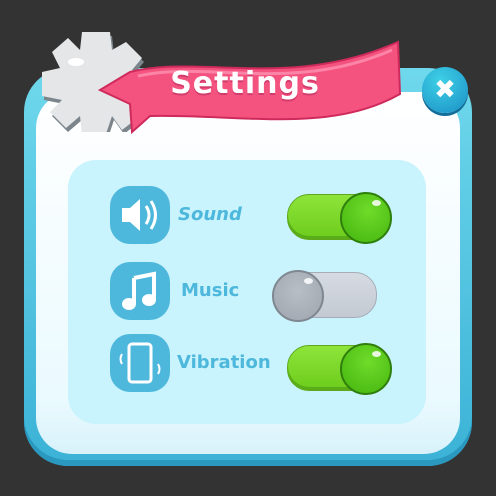  I want to click on close-button: ✖, so click(445, 90).